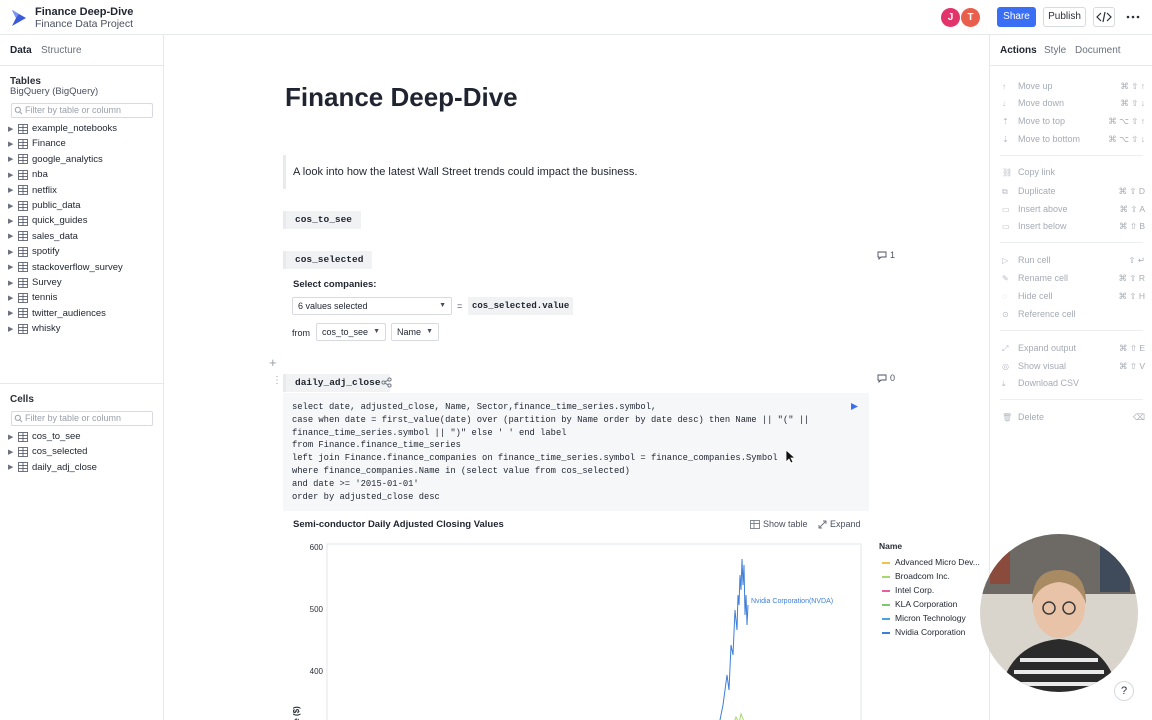 This screenshot has width=1152, height=720. What do you see at coordinates (21, 50) in the screenshot?
I see `tab-data: Data` at bounding box center [21, 50].